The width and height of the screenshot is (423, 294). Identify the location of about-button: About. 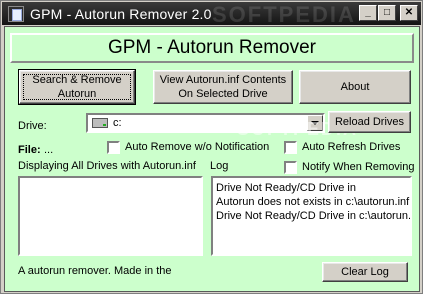
(355, 87).